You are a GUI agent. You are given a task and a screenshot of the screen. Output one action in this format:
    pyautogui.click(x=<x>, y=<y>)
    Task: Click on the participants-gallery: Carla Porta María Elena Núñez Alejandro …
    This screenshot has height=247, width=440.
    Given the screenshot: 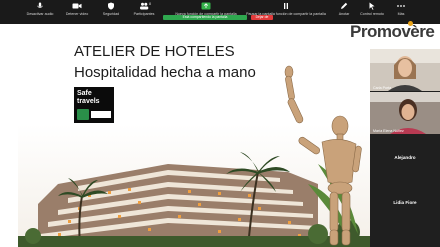 What is the action you would take?
    pyautogui.click(x=405, y=148)
    